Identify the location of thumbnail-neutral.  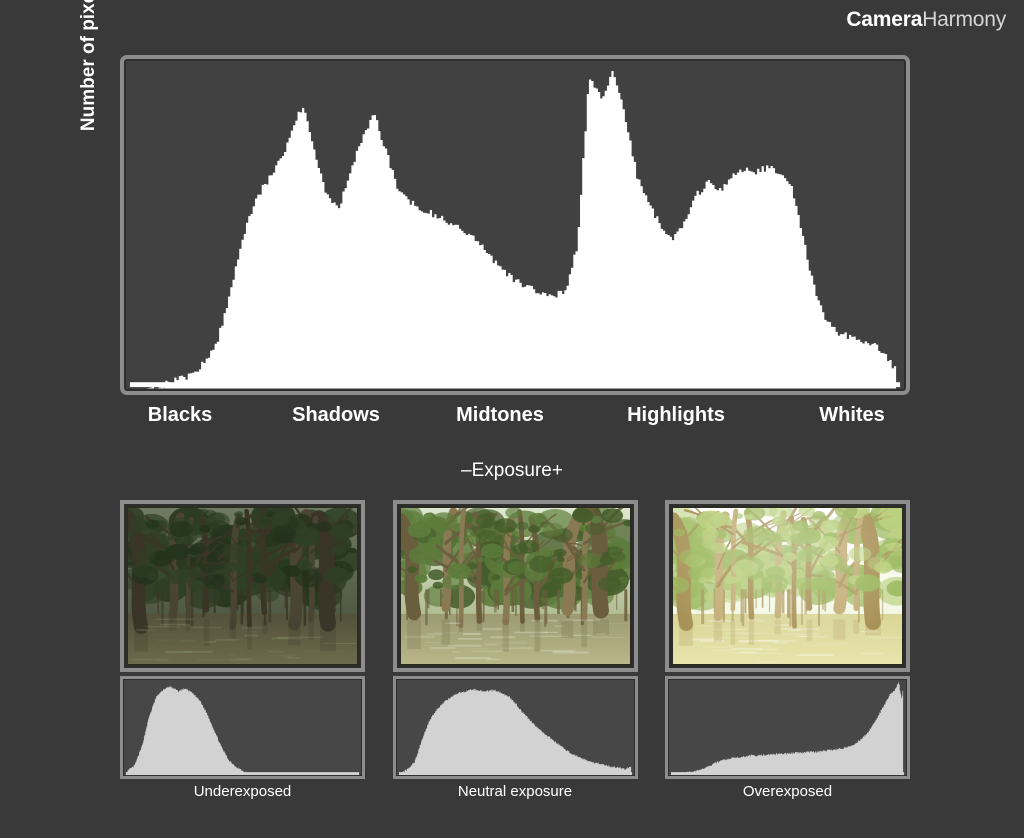
(515, 586).